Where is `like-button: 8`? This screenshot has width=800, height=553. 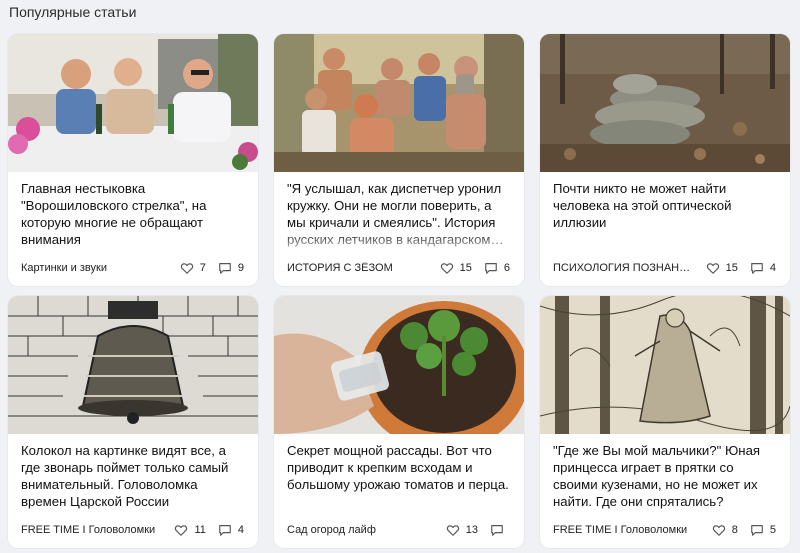 like-button: 8 is located at coordinates (725, 530).